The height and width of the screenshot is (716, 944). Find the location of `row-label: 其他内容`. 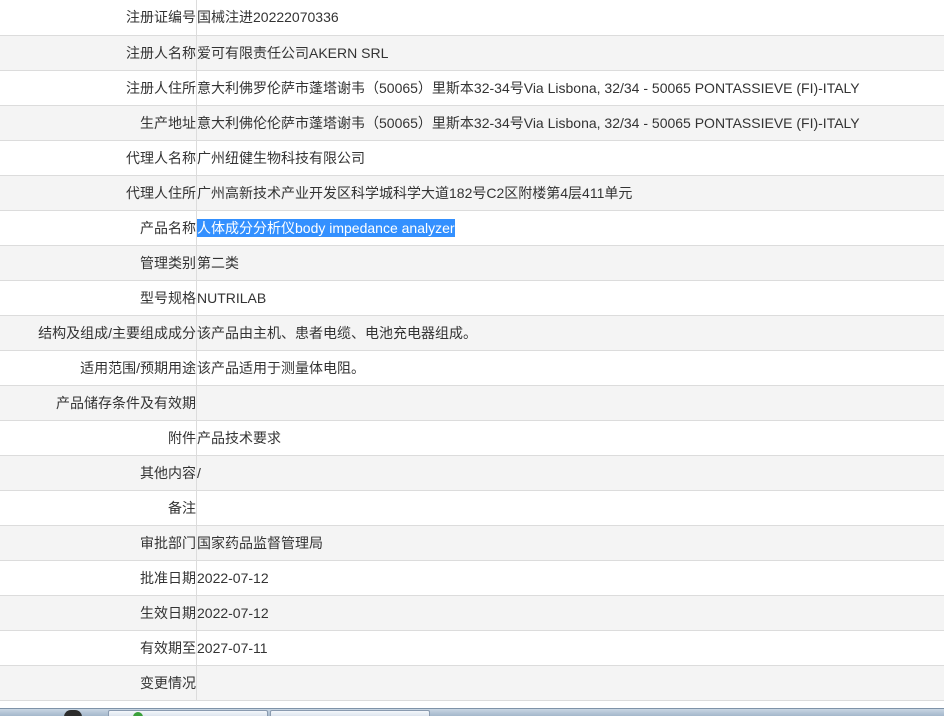

row-label: 其他内容 is located at coordinates (98, 473).